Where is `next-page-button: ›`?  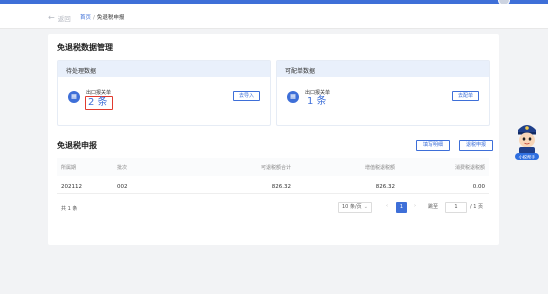
next-page-button: › is located at coordinates (415, 206).